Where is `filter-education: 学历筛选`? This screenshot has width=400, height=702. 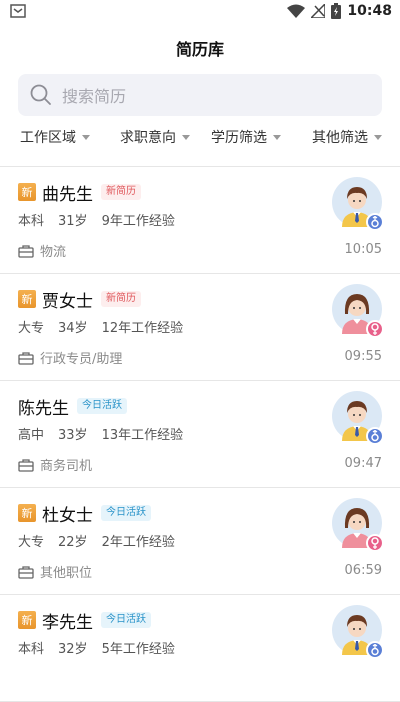
filter-education: 学历筛选 is located at coordinates (246, 137).